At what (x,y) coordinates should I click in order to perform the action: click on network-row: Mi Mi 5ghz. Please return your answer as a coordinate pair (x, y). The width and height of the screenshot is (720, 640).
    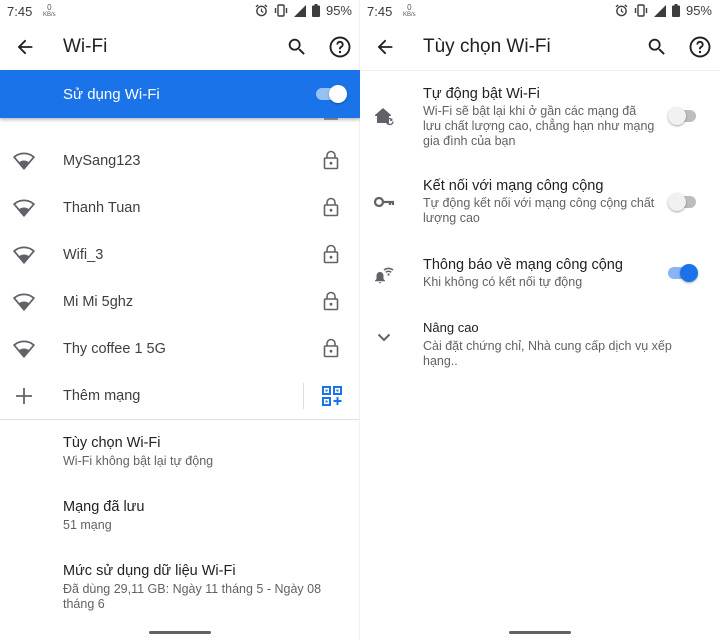
    Looking at the image, I should click on (180, 302).